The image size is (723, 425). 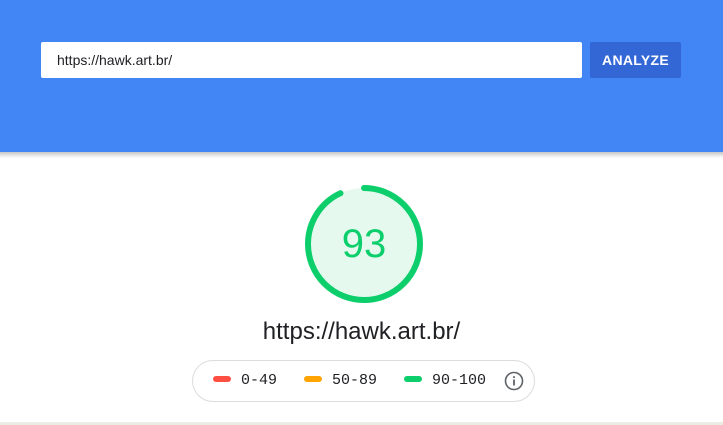 I want to click on header-shadow, so click(x=361, y=155).